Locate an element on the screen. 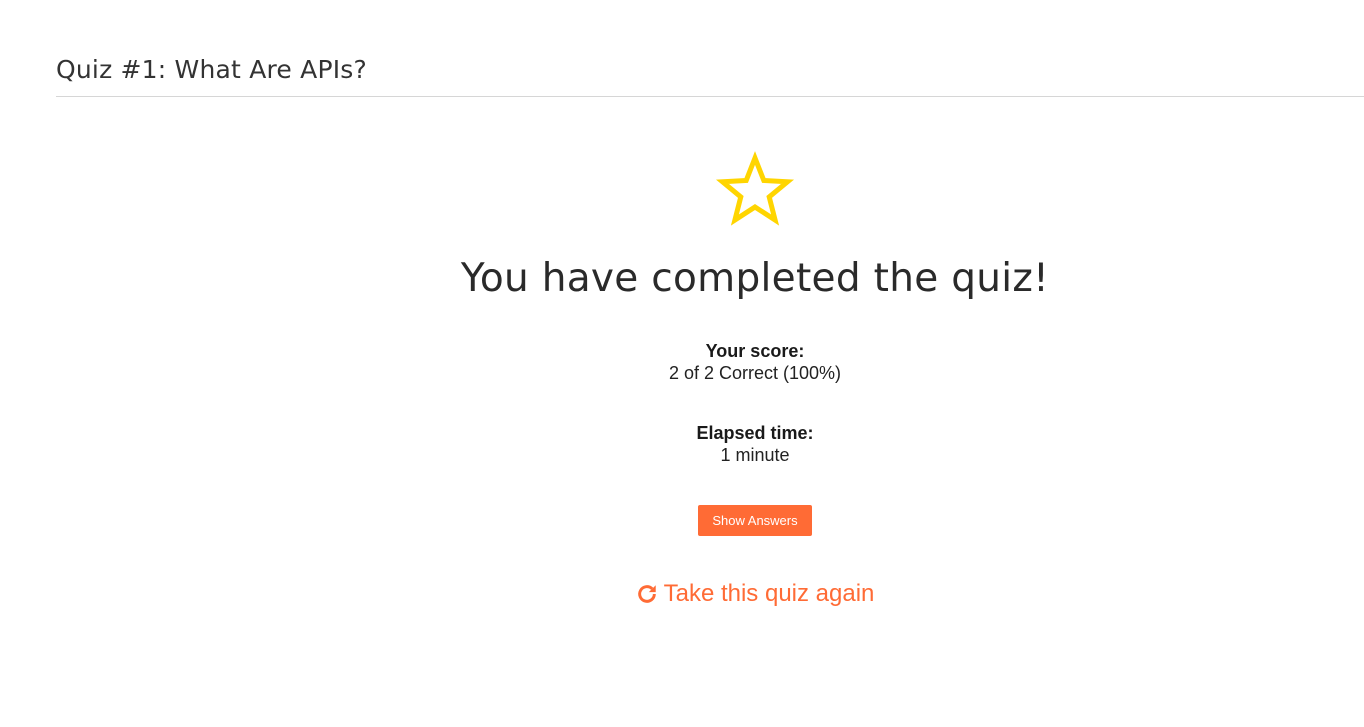 The height and width of the screenshot is (727, 1364). star-icon is located at coordinates (755, 188).